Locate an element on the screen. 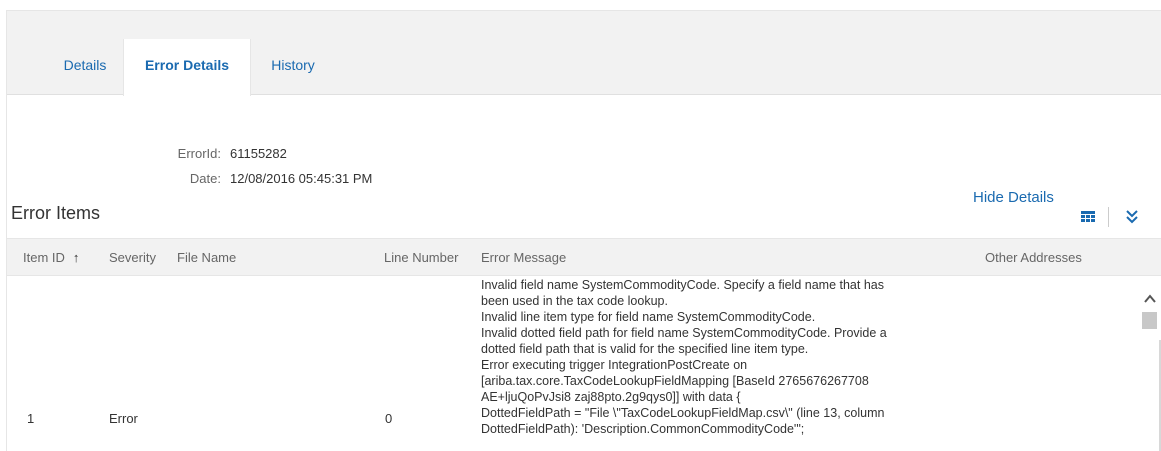  double-chevron-down-icon is located at coordinates (1132, 216).